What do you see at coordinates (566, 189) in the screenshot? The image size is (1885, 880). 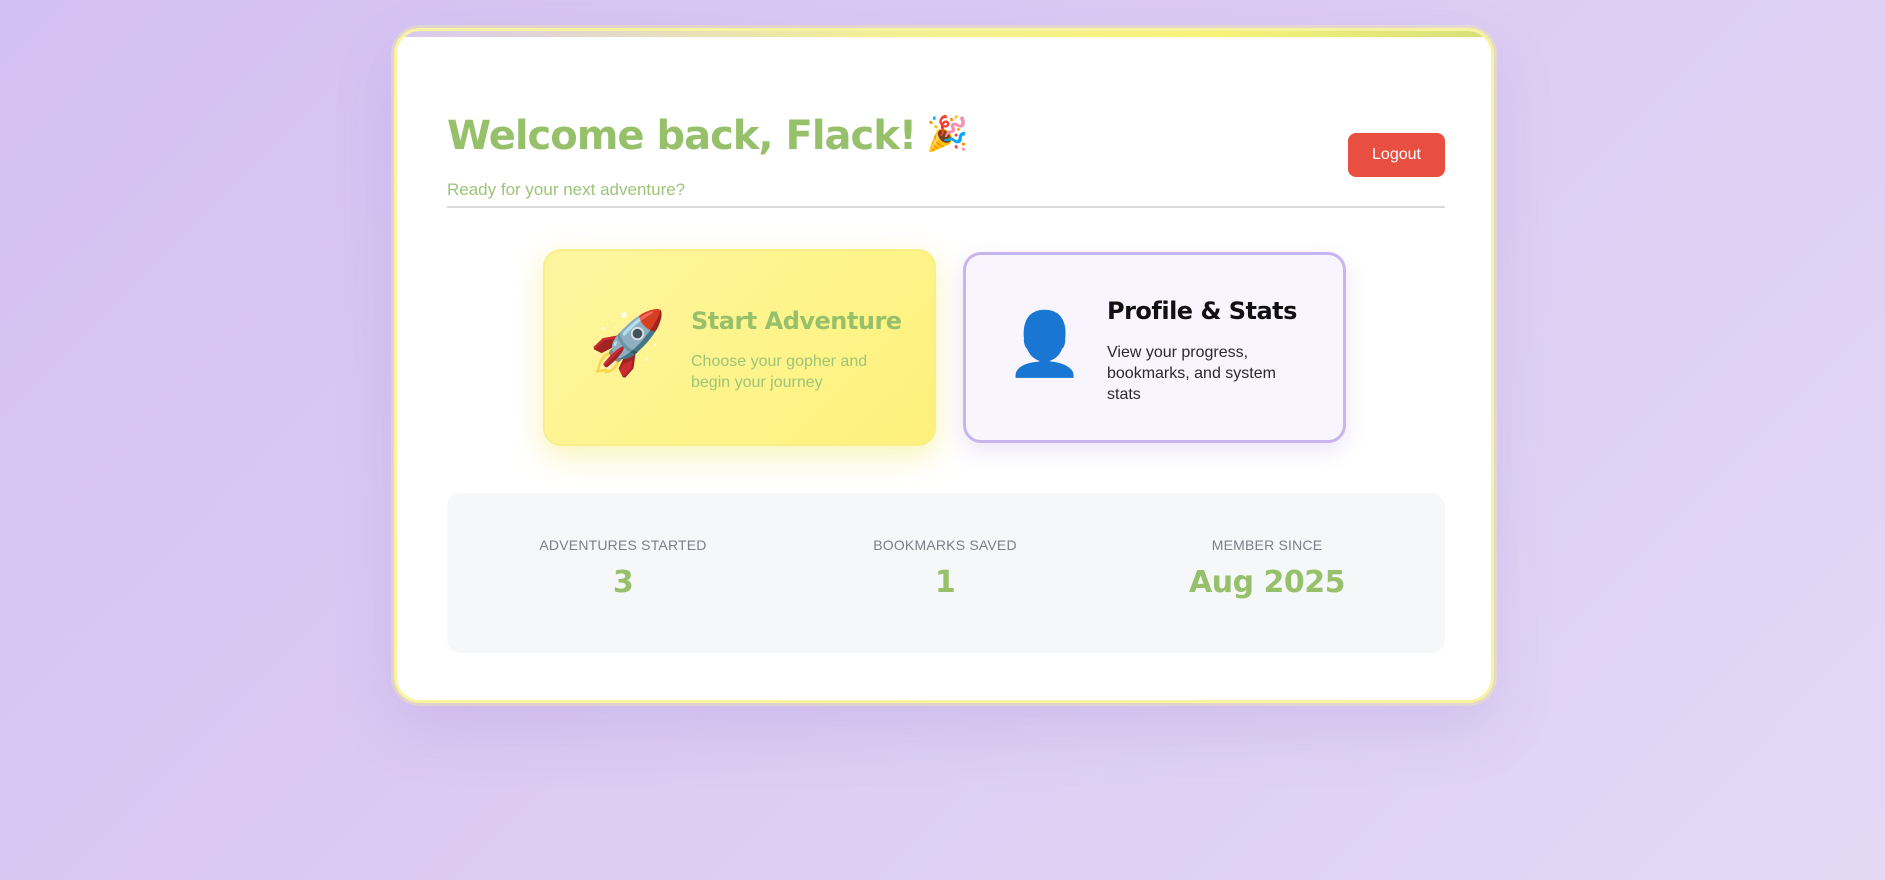 I see `welcome-subtitle: Ready for your next adventure?` at bounding box center [566, 189].